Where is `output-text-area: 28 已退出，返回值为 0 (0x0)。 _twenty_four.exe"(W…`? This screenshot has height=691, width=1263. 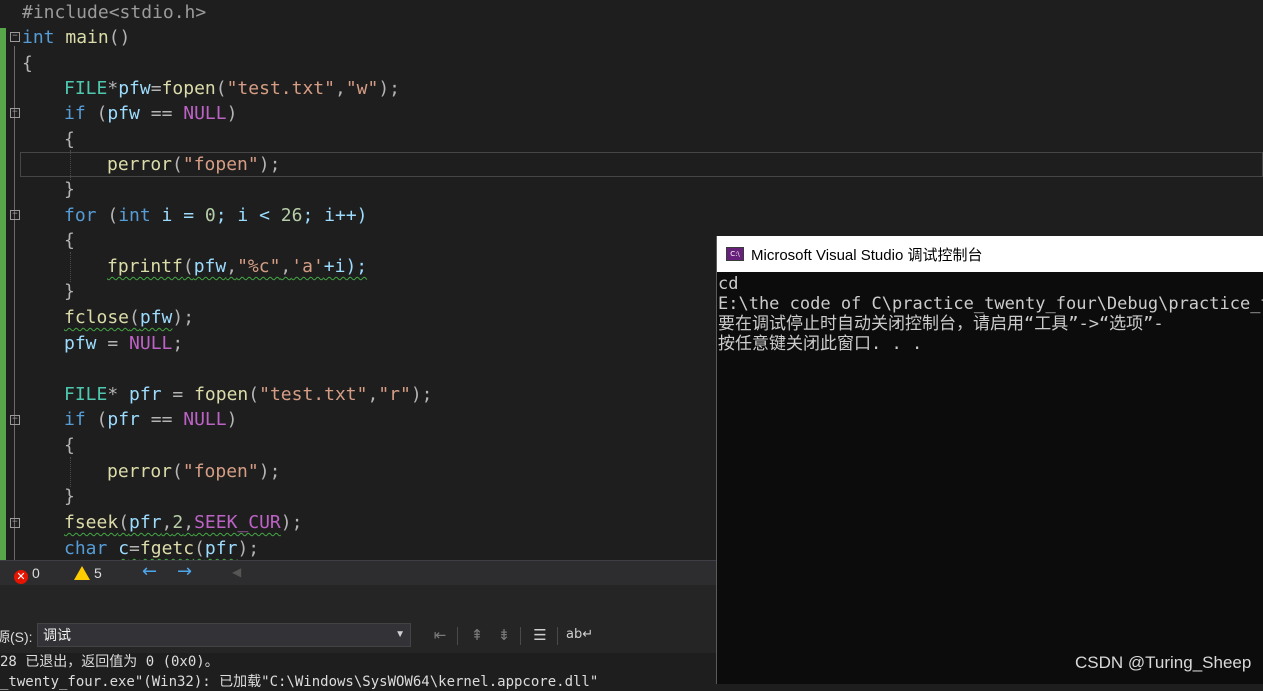
output-text-area: 28 已退出，返回值为 0 (0x0)。 _twenty_four.exe"(W… is located at coordinates (358, 671).